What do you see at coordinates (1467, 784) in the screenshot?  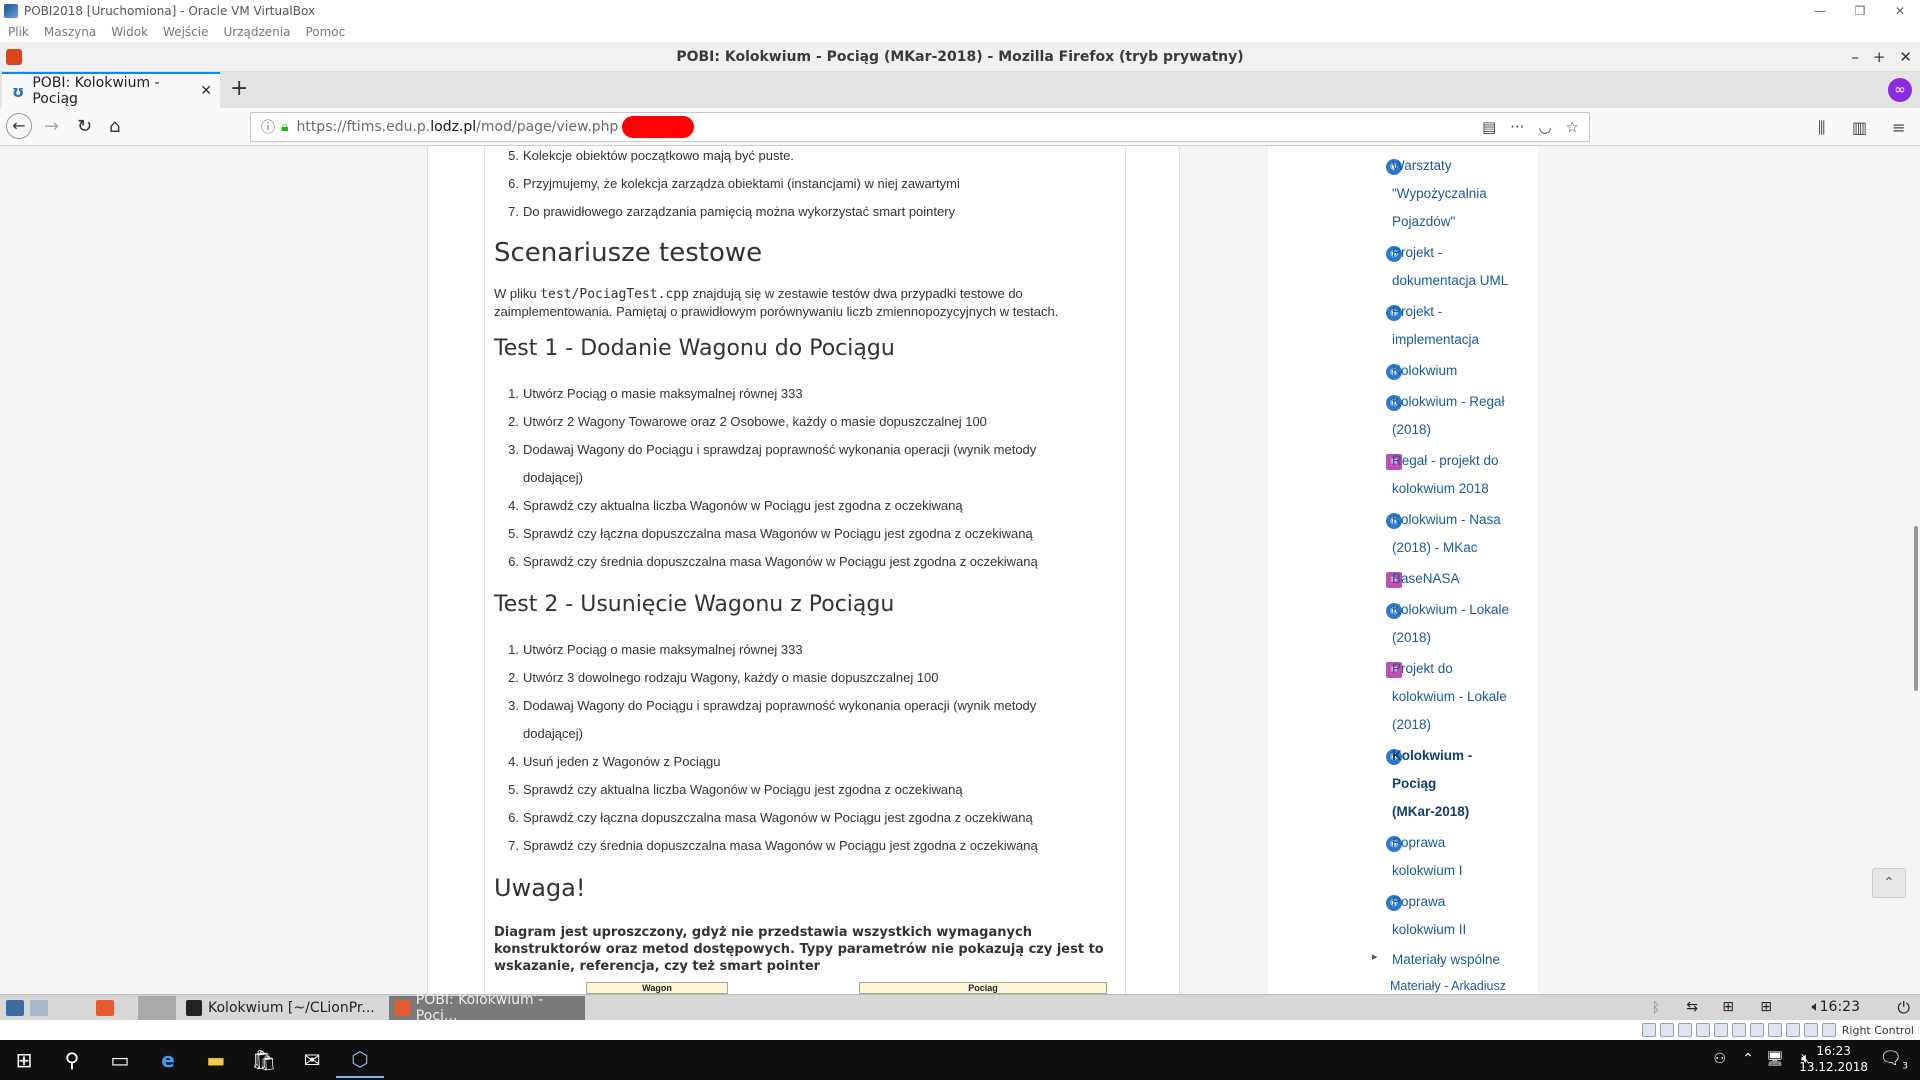 I see `sidebar-item-link: Pociąg` at bounding box center [1467, 784].